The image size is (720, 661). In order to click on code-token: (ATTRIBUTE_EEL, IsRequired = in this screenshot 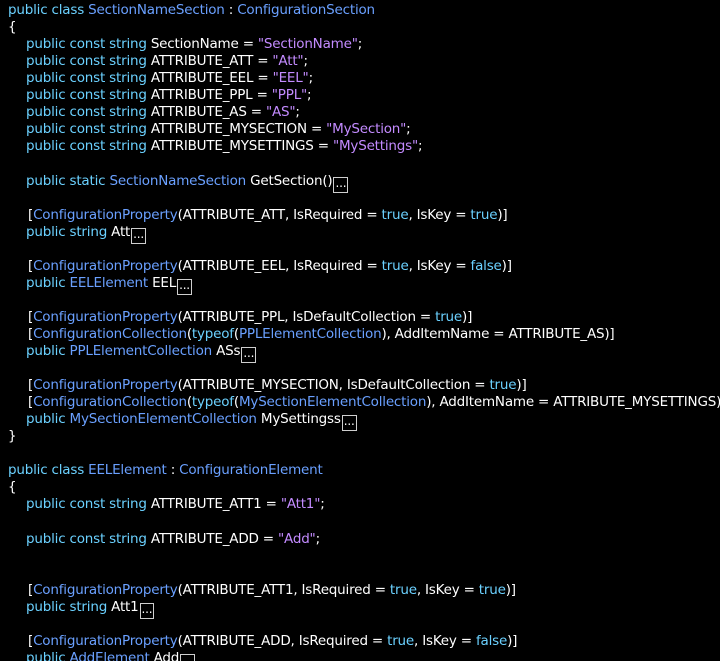, I will do `click(279, 265)`.